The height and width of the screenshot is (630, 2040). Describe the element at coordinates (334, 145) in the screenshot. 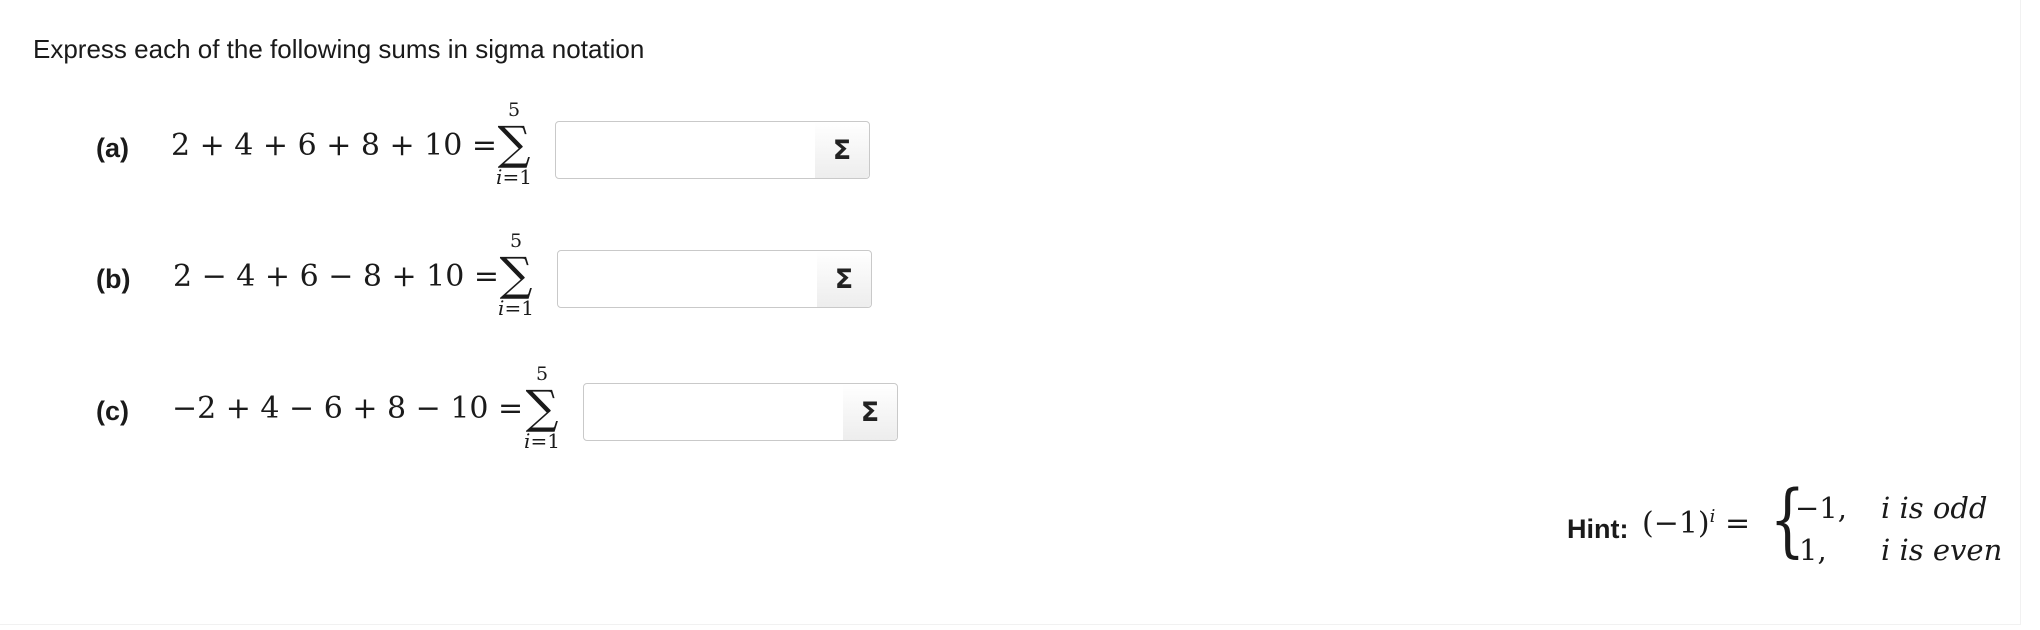

I see `problem-lhs: 2 + 4 + 6 + 8 + 10 =` at that location.